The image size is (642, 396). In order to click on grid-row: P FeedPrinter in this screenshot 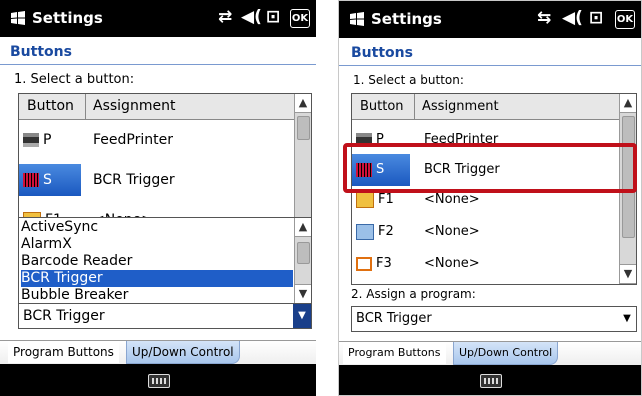, I will do `click(157, 140)`.